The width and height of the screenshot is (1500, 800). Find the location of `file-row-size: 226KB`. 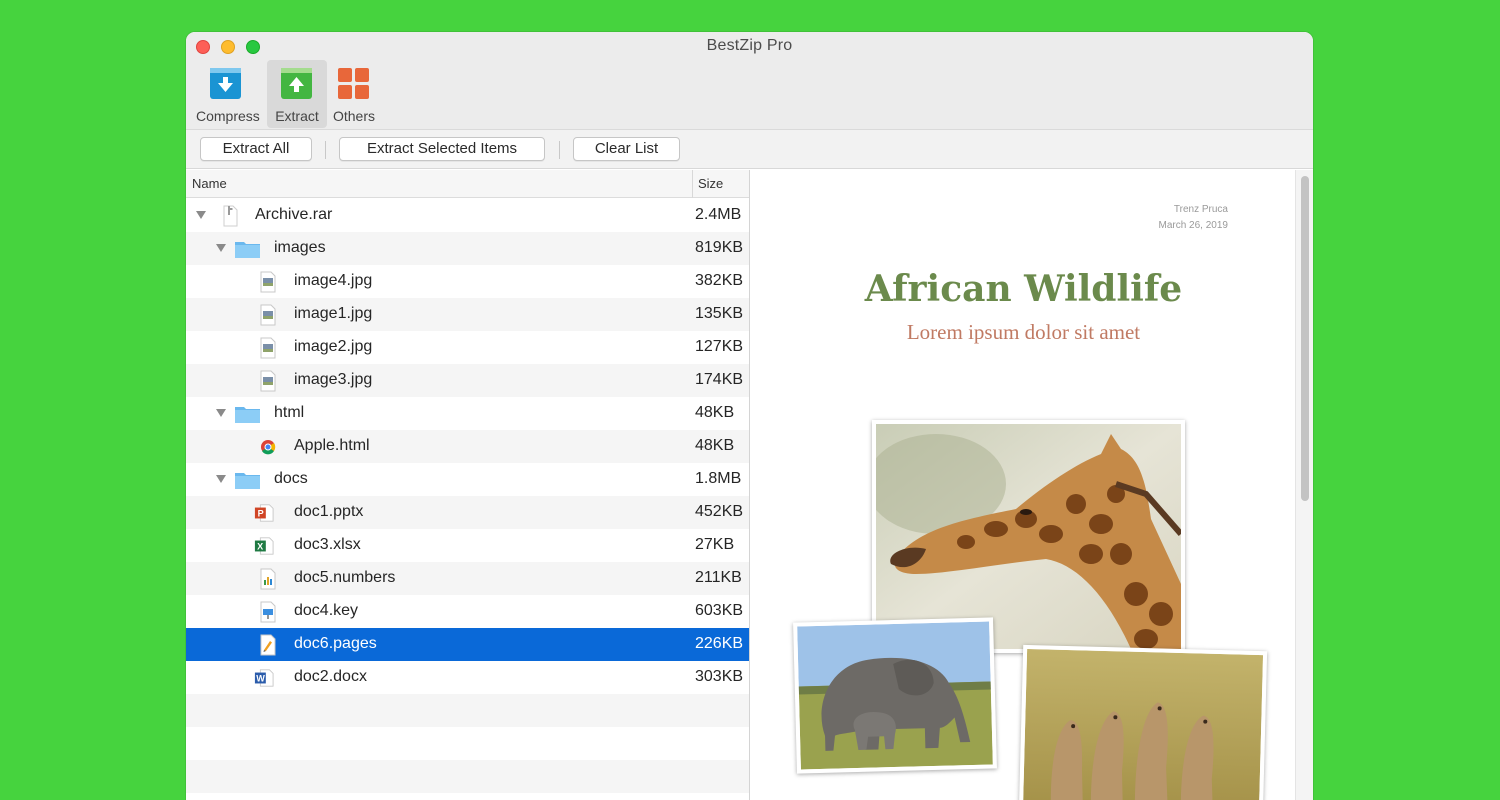

file-row-size: 226KB is located at coordinates (719, 643).